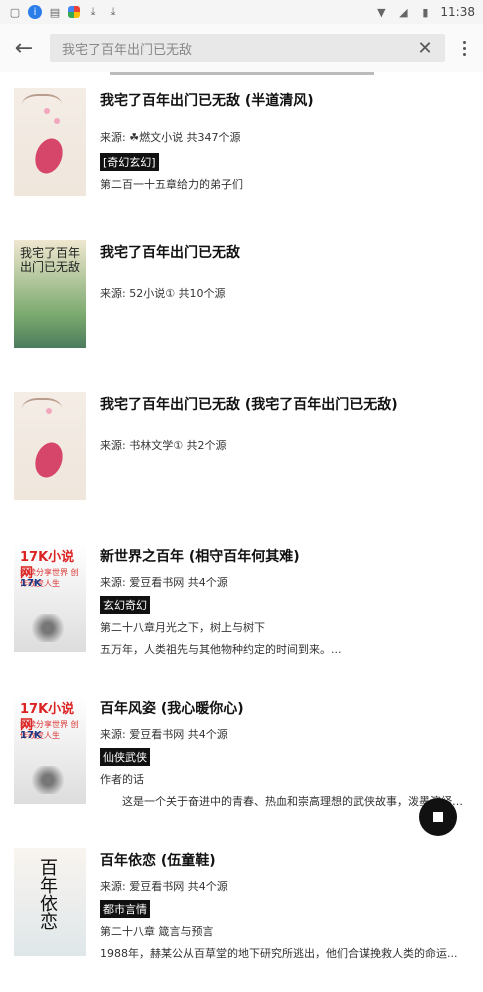 The width and height of the screenshot is (483, 992). I want to click on stop-button, so click(438, 817).